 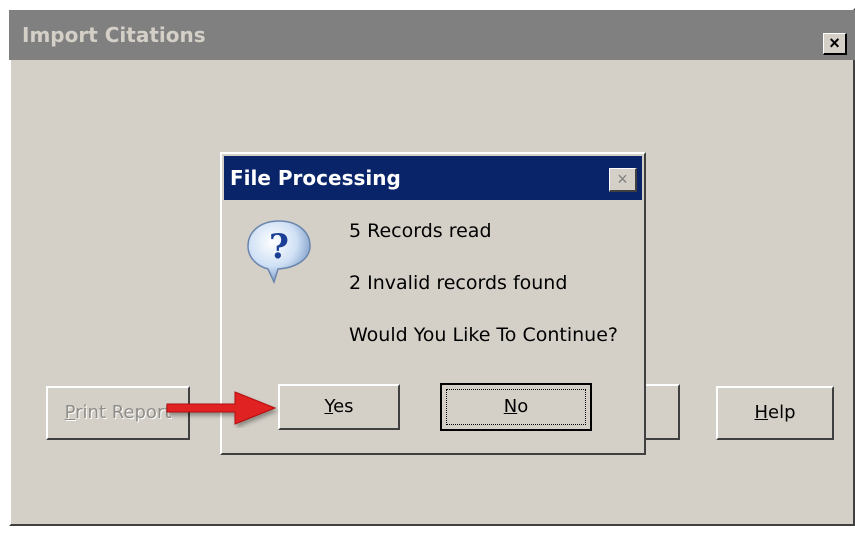 I want to click on print-report-accel: P, so click(x=70, y=412).